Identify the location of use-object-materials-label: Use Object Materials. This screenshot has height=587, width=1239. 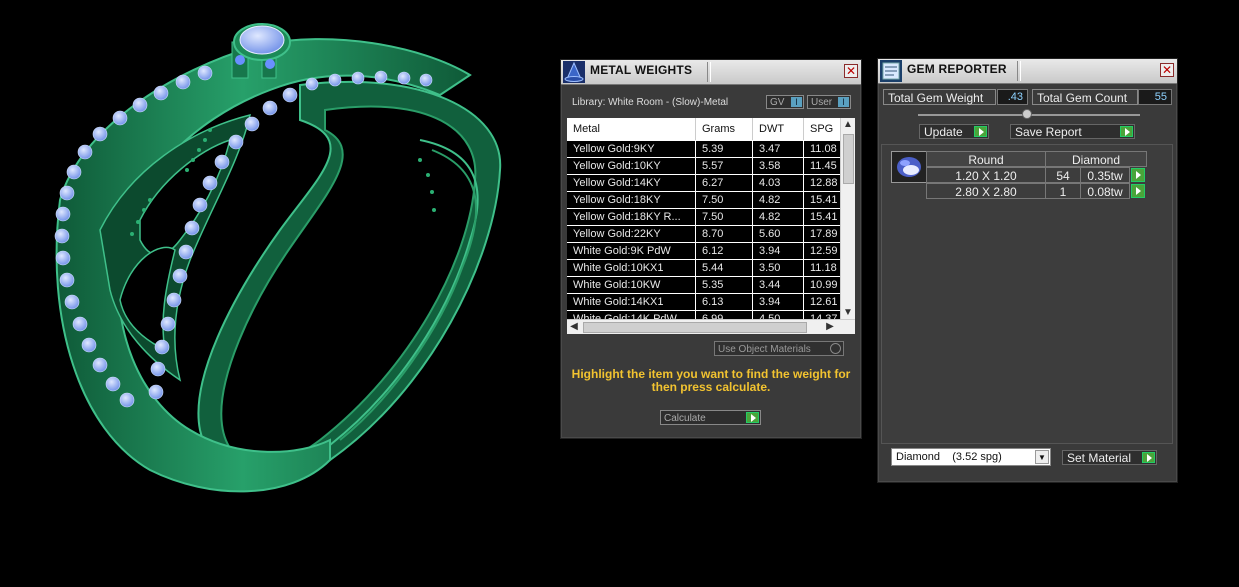
(764, 349).